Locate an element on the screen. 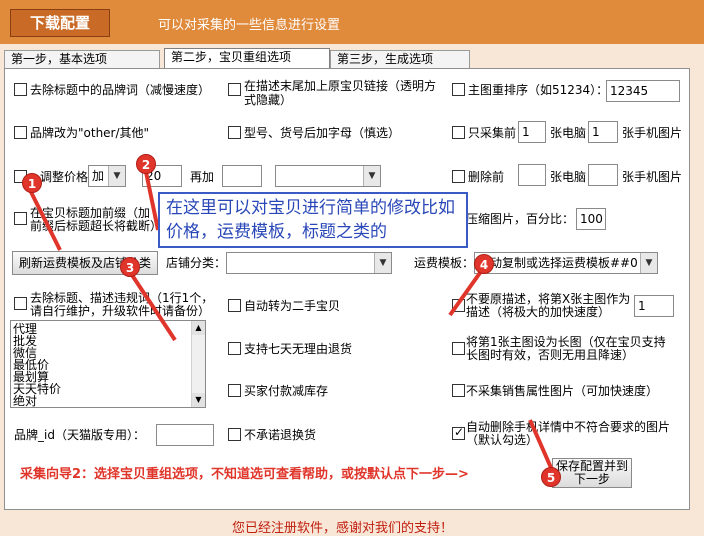 The image size is (704, 536). auto-delete-checkbox is located at coordinates (458, 432).